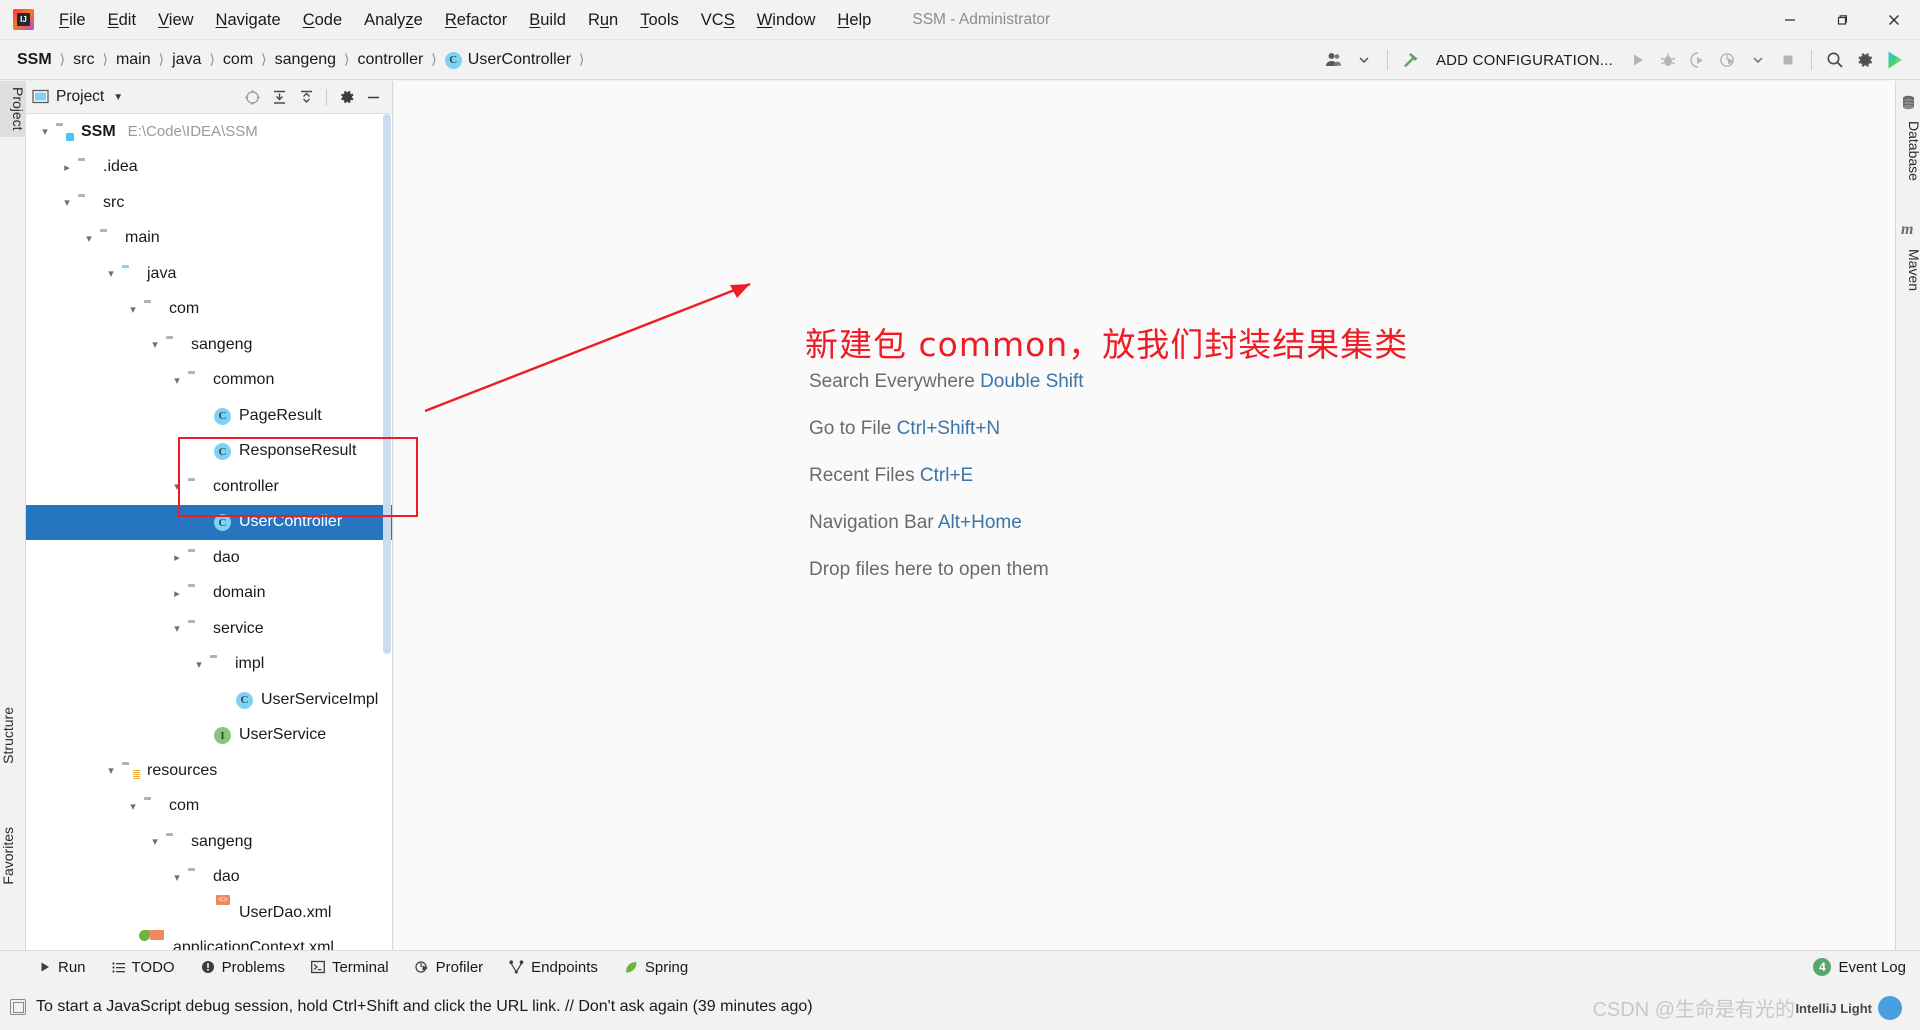 This screenshot has width=1920, height=1030. Describe the element at coordinates (13, 856) in the screenshot. I see `sidebar-item-favorites: Favorites` at that location.